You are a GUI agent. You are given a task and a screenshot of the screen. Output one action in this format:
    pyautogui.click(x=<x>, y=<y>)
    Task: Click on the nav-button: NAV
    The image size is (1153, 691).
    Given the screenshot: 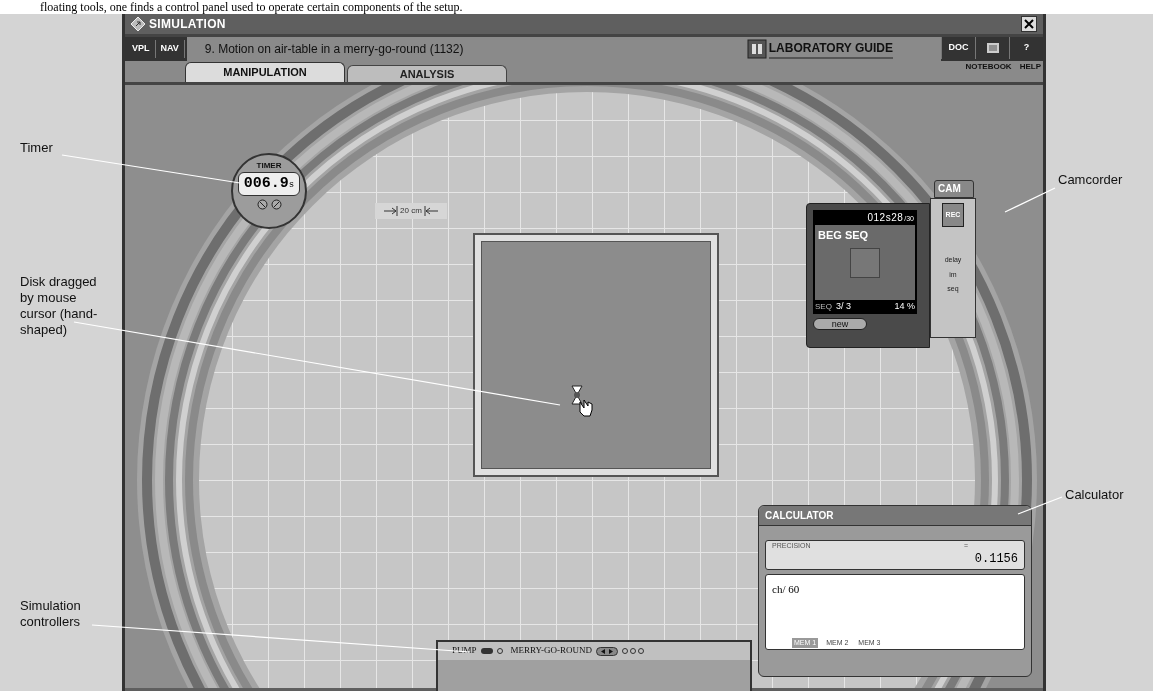 What is the action you would take?
    pyautogui.click(x=170, y=49)
    